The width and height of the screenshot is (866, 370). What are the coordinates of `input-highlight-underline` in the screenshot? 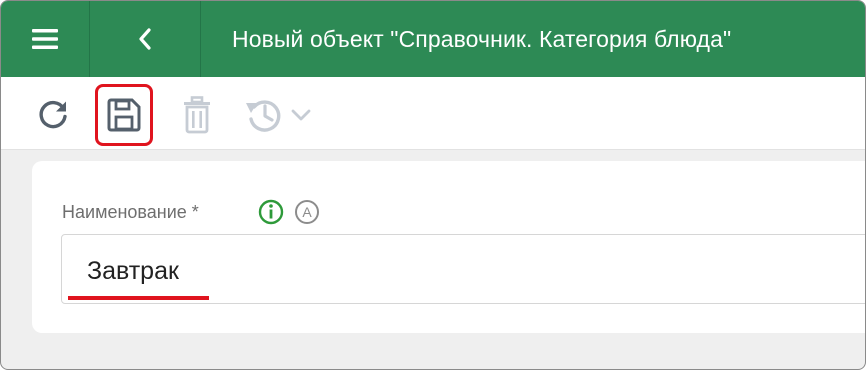 It's located at (138, 298).